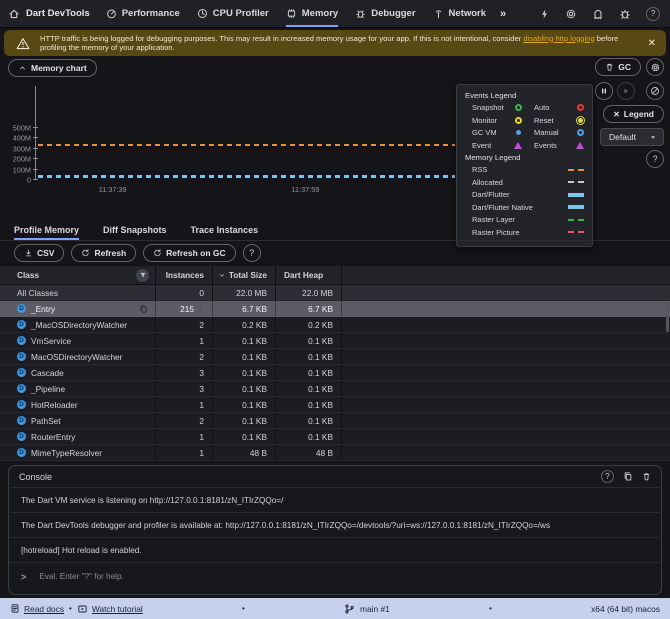 The height and width of the screenshot is (619, 670). Describe the element at coordinates (200, 308) in the screenshot. I see `context-menu-icon: ⋮` at that location.